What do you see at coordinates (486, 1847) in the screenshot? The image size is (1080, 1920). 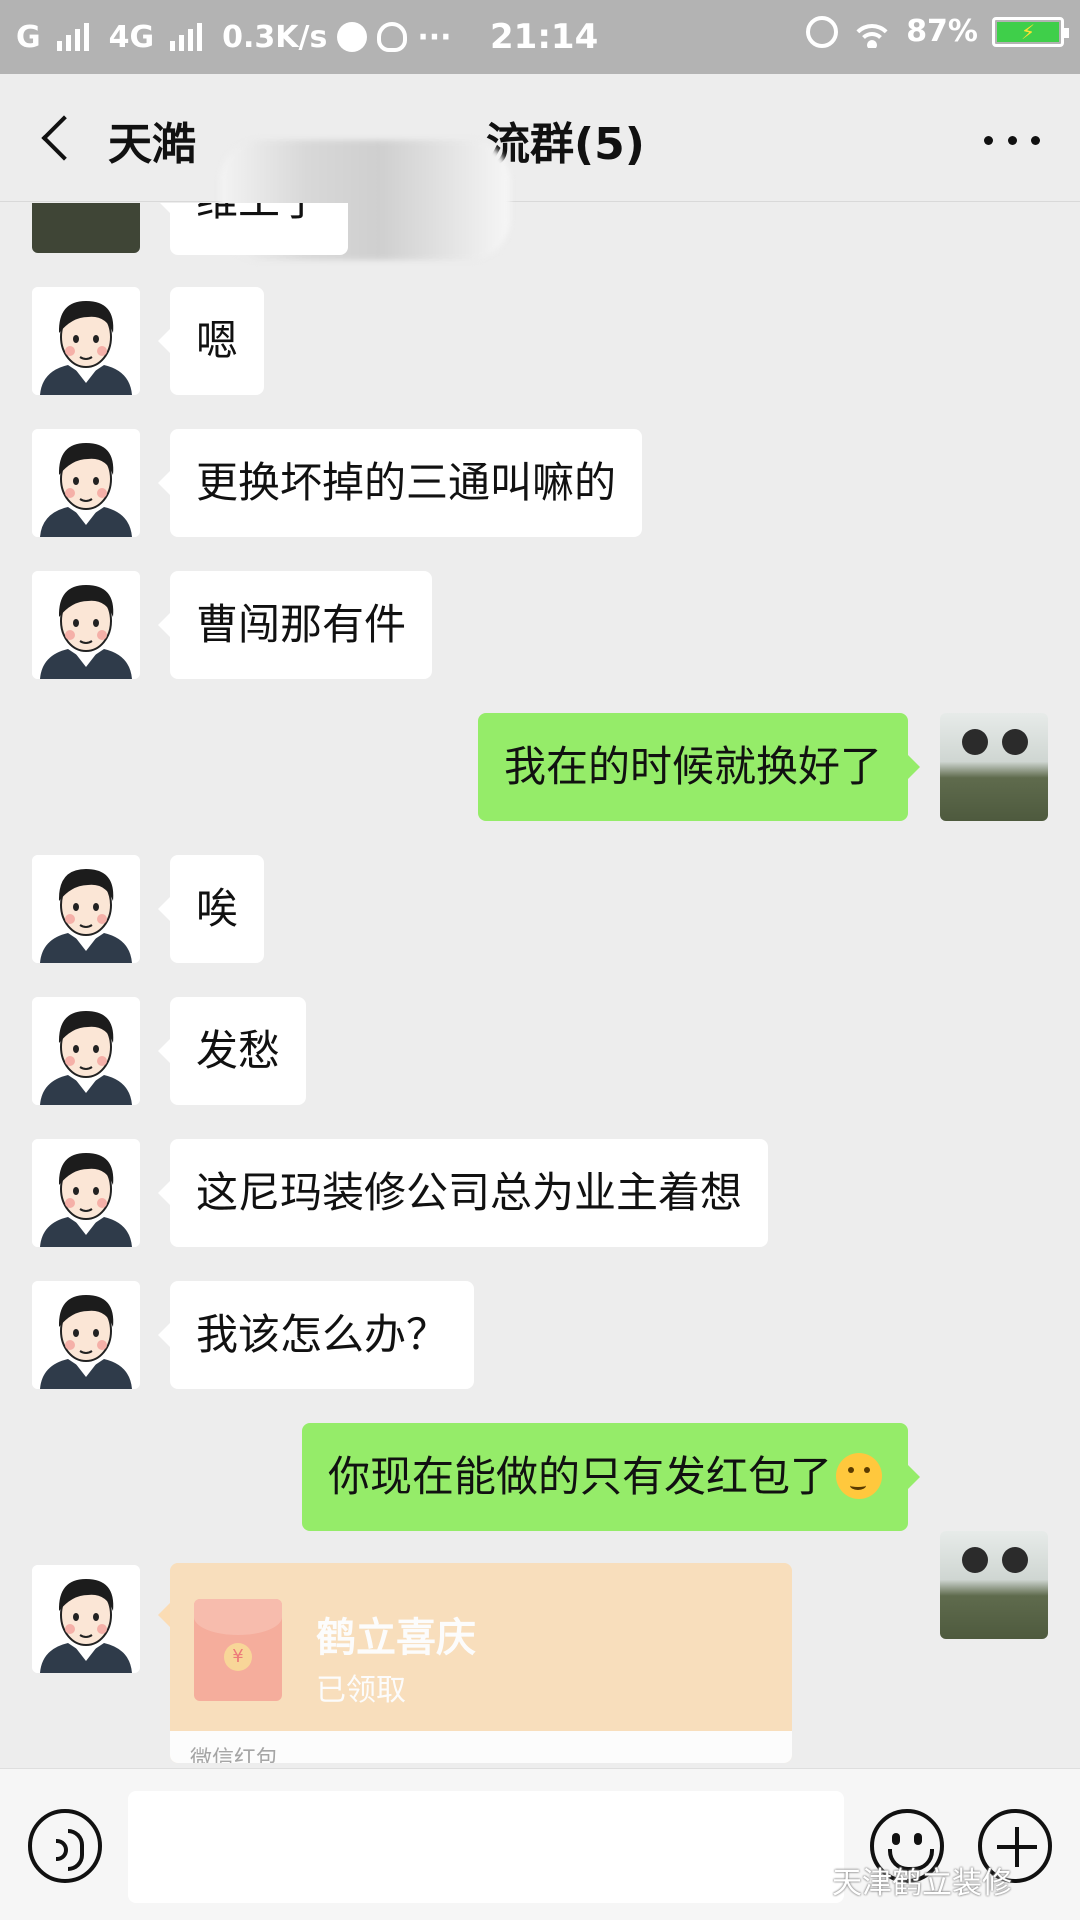 I see `message-input` at bounding box center [486, 1847].